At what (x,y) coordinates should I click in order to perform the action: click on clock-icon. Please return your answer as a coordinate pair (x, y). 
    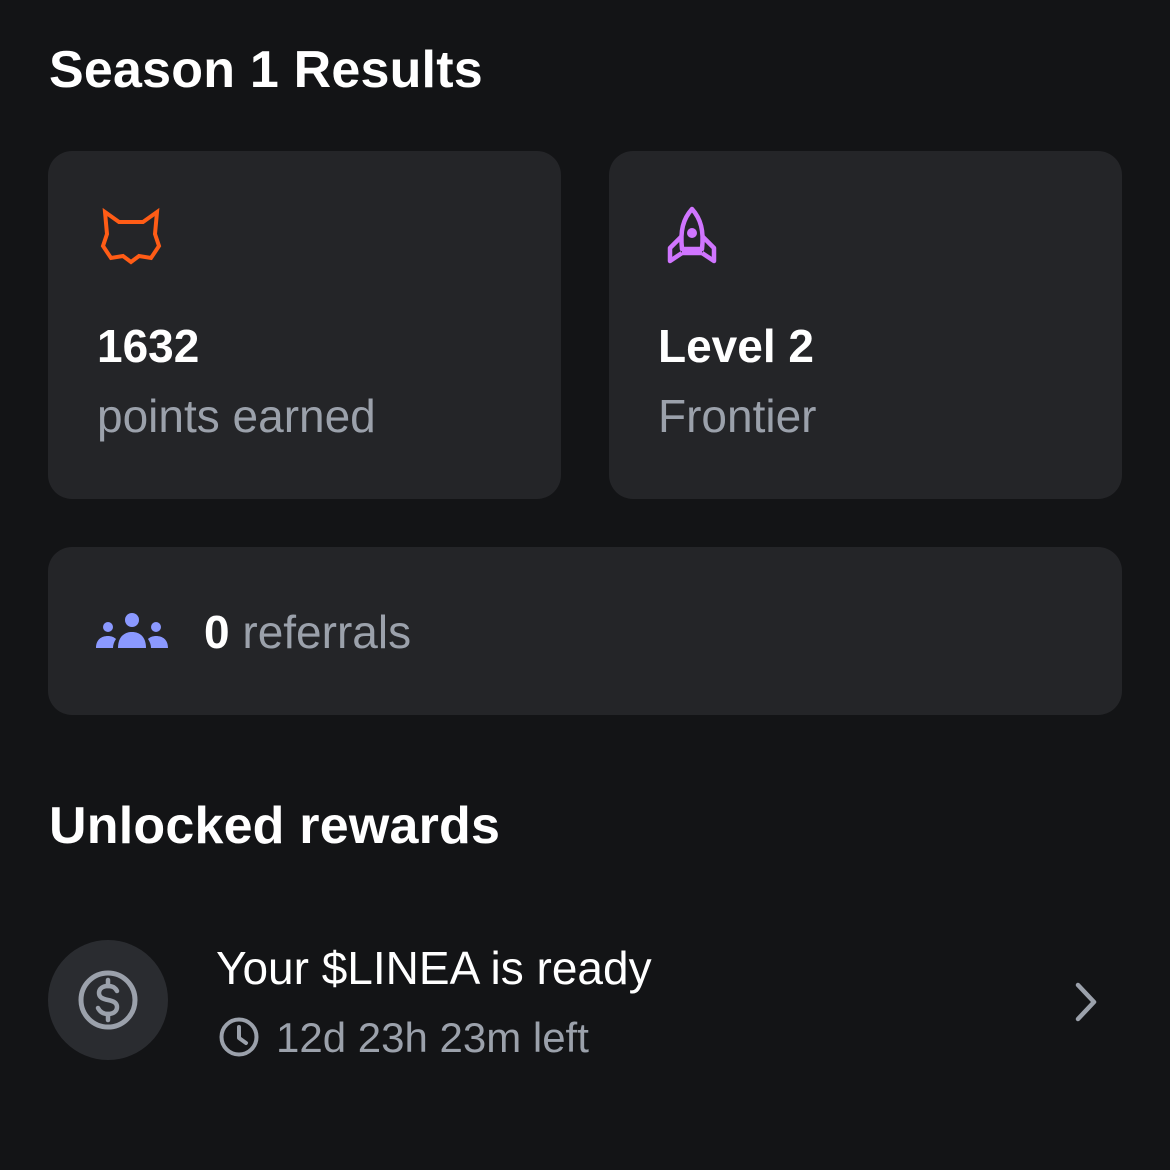
    Looking at the image, I should click on (239, 1037).